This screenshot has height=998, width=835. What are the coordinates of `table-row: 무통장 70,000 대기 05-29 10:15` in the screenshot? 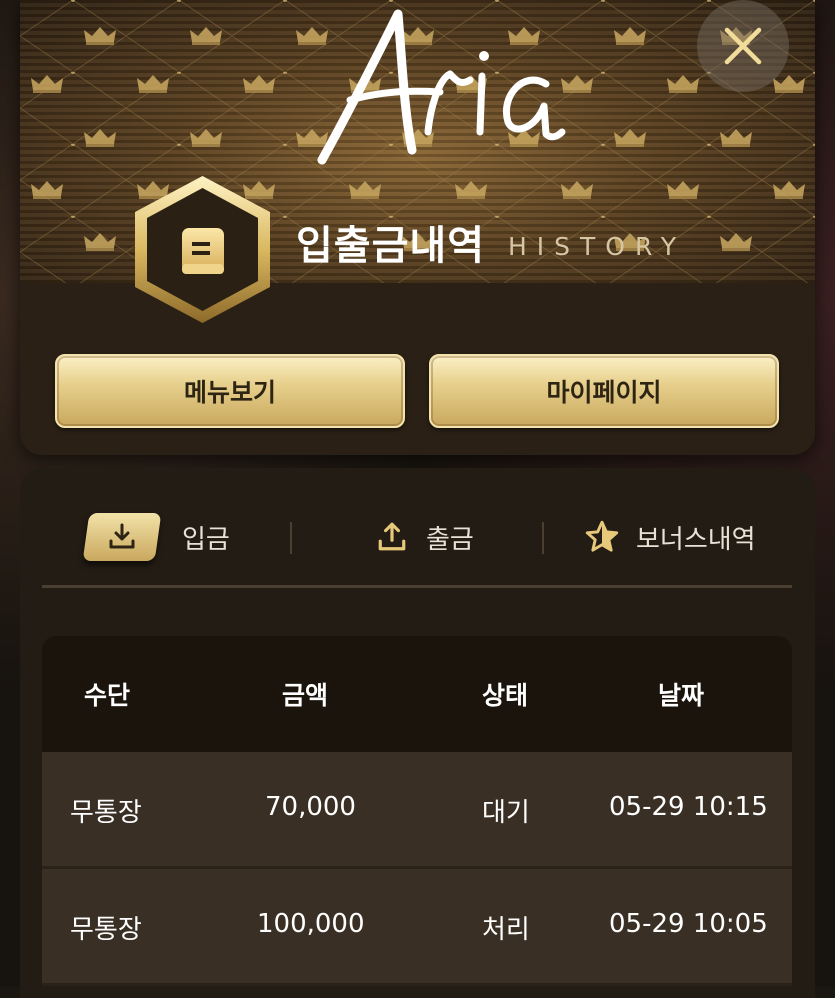 It's located at (417, 810).